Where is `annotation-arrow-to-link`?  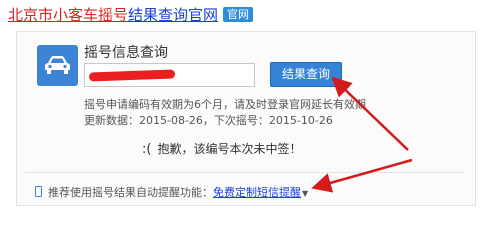 annotation-arrow-to-link is located at coordinates (362, 175).